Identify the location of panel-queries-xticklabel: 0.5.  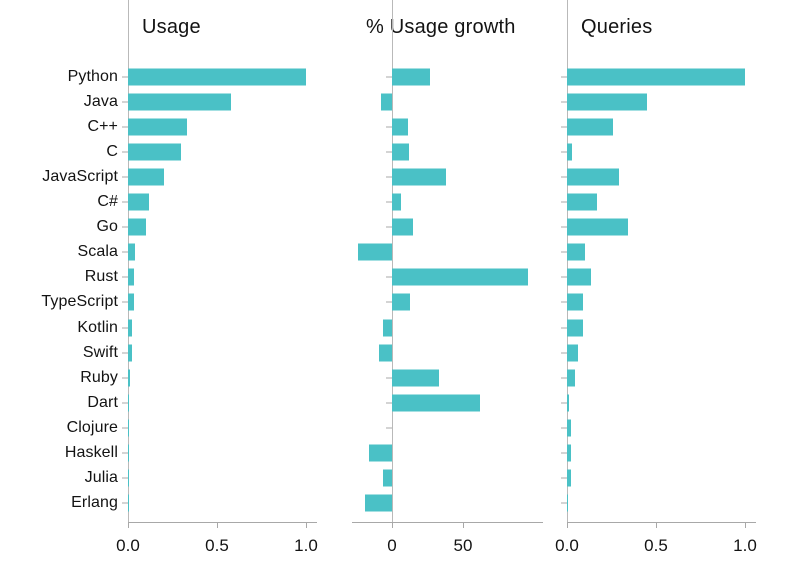
(656, 545).